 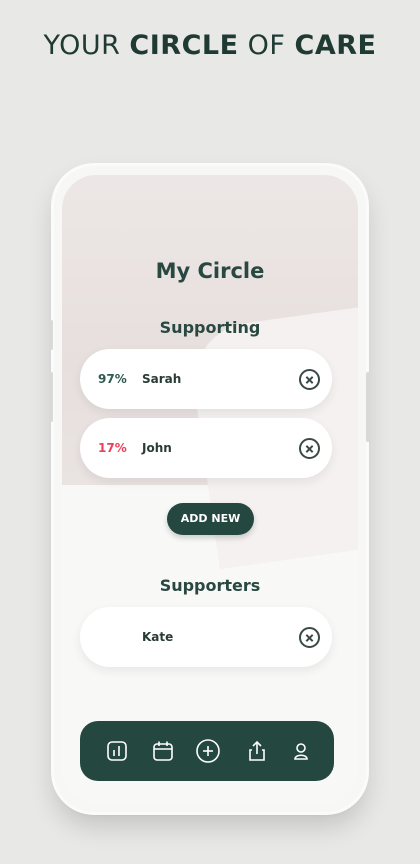 I want to click on headline-part-care: CARE, so click(x=335, y=45).